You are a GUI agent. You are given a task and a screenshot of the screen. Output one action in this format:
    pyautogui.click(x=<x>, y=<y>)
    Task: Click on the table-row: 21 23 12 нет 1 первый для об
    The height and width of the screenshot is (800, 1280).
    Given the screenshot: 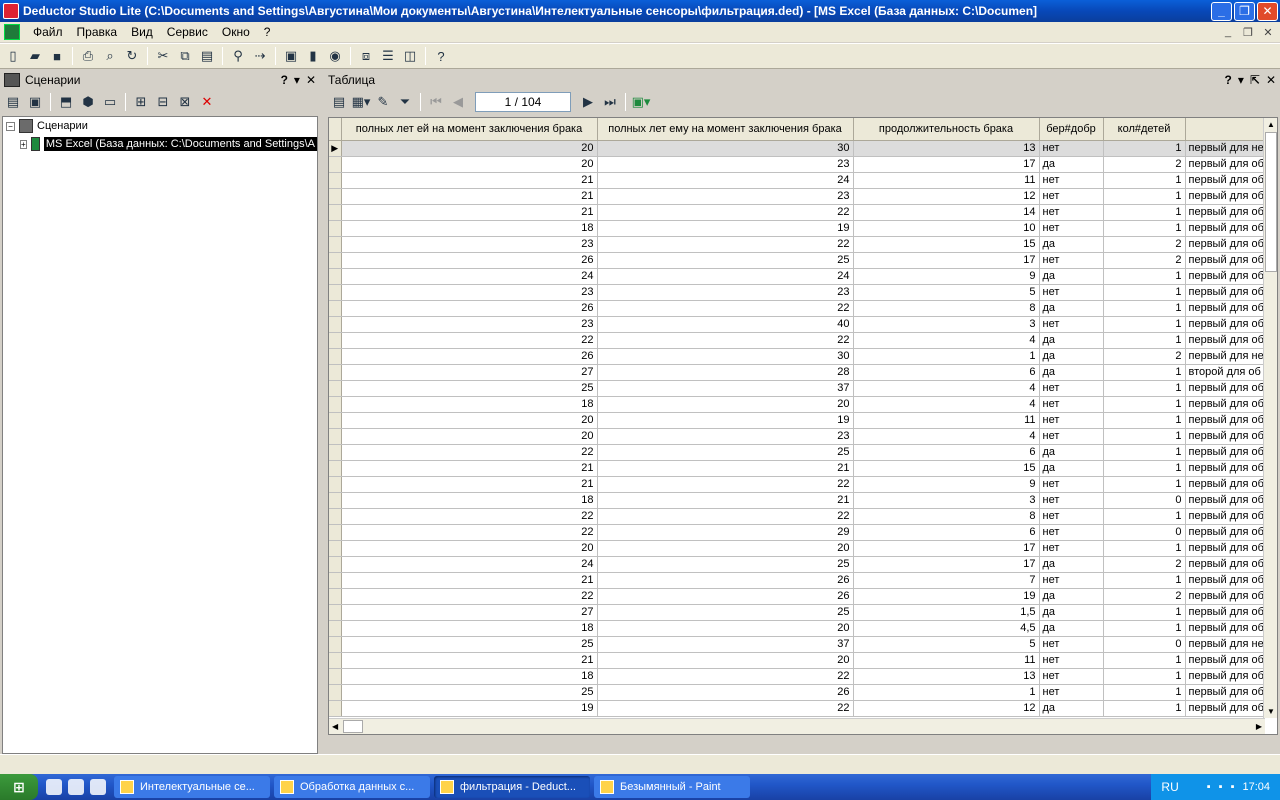 What is the action you would take?
    pyautogui.click(x=798, y=196)
    